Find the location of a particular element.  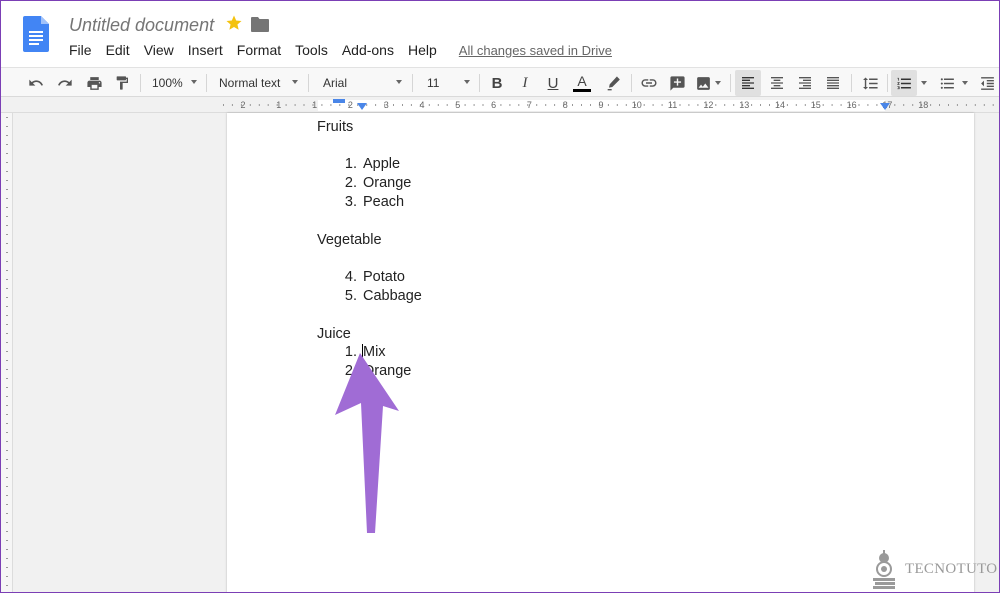

align-left-button is located at coordinates (748, 83).